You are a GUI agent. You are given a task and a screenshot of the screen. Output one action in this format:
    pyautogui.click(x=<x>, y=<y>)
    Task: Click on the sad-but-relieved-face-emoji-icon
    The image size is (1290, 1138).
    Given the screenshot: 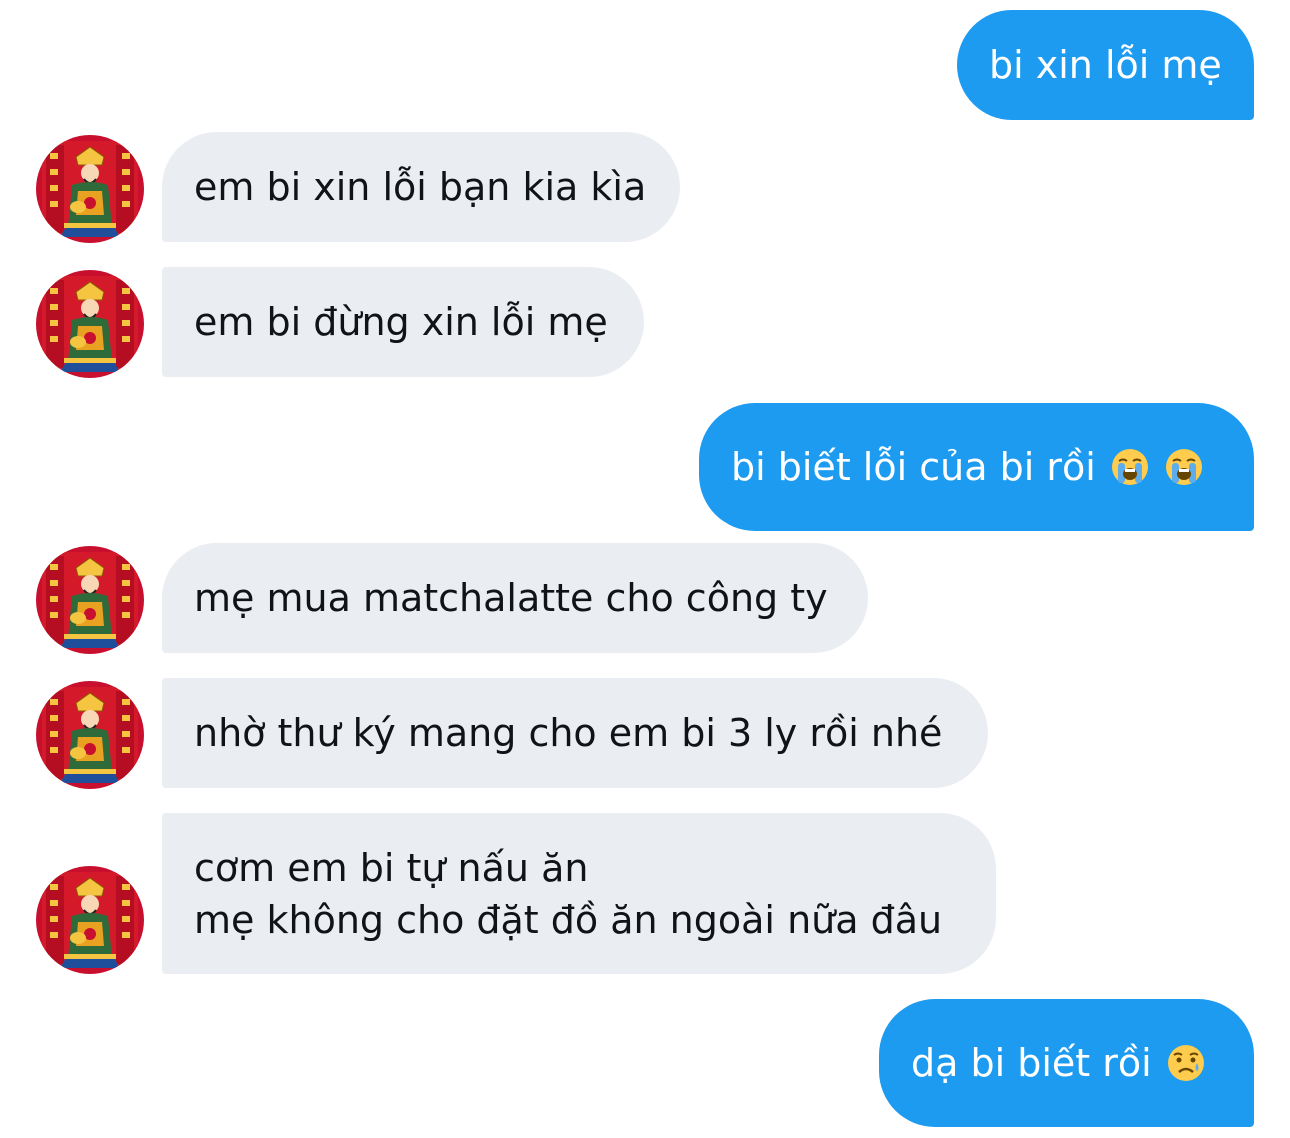 What is the action you would take?
    pyautogui.click(x=1186, y=1063)
    